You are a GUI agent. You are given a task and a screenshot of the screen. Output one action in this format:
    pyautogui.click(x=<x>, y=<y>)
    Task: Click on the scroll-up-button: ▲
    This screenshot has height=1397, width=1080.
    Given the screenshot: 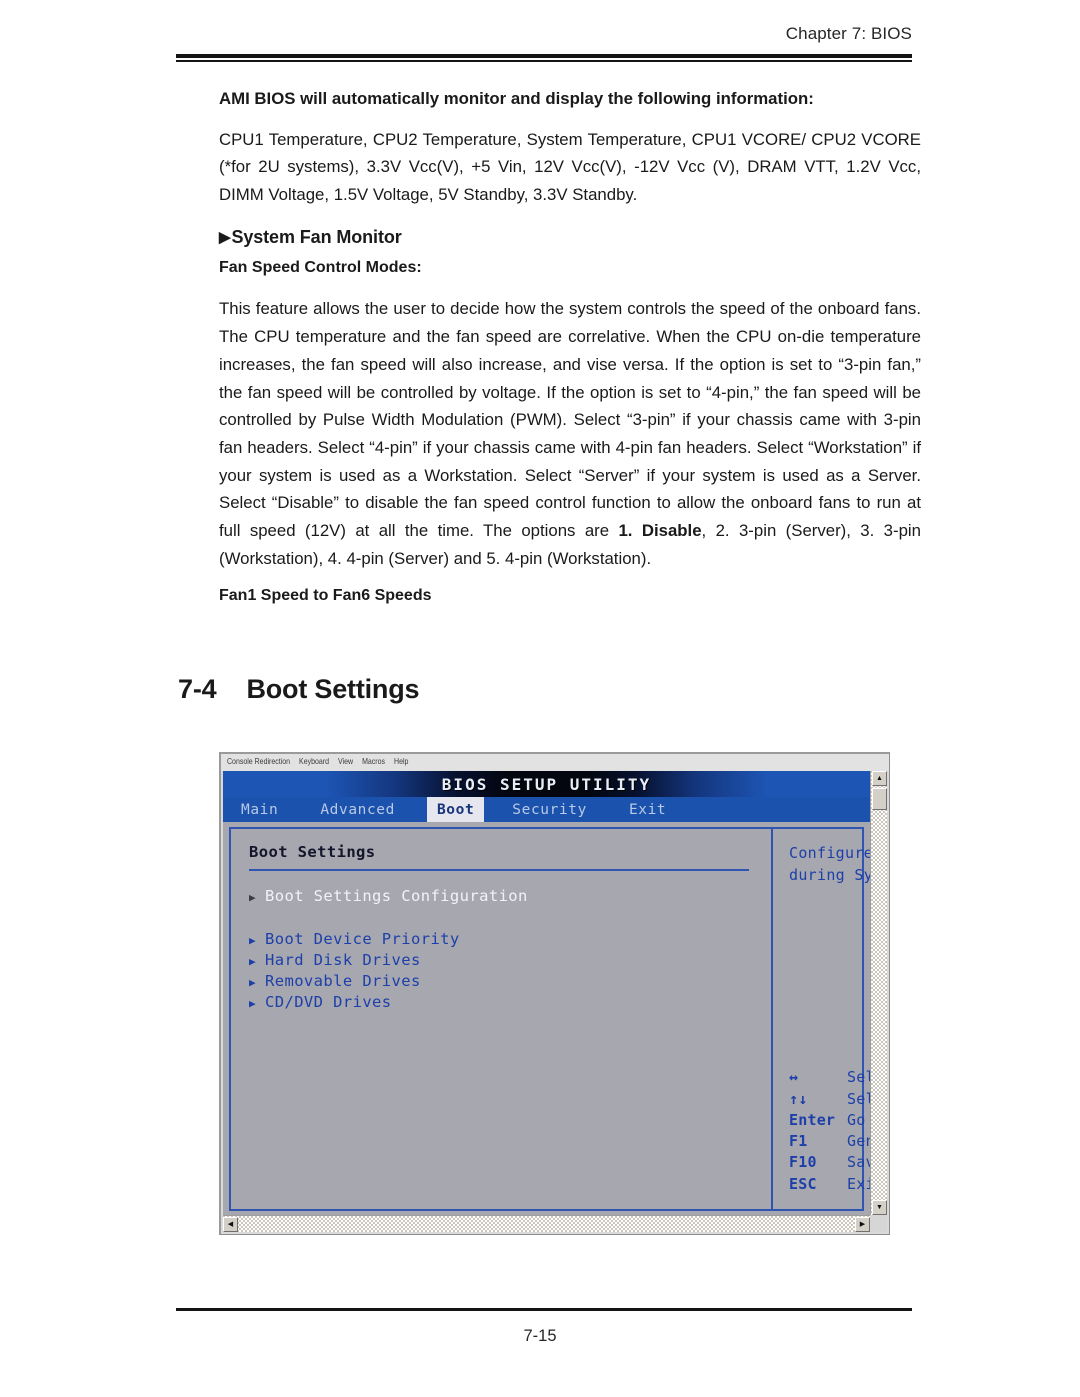 What is the action you would take?
    pyautogui.click(x=879, y=778)
    